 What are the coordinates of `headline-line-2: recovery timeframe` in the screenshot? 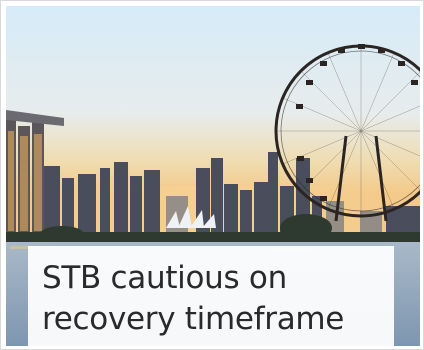 It's located at (211, 319).